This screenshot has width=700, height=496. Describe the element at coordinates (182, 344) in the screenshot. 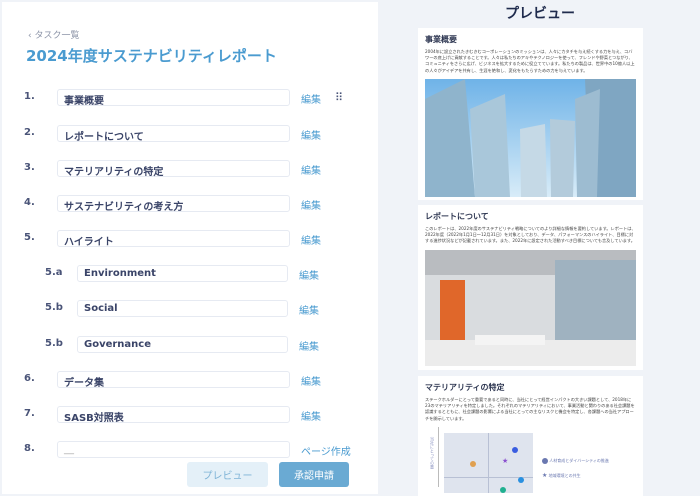

I see `section-title-input: Governance` at that location.